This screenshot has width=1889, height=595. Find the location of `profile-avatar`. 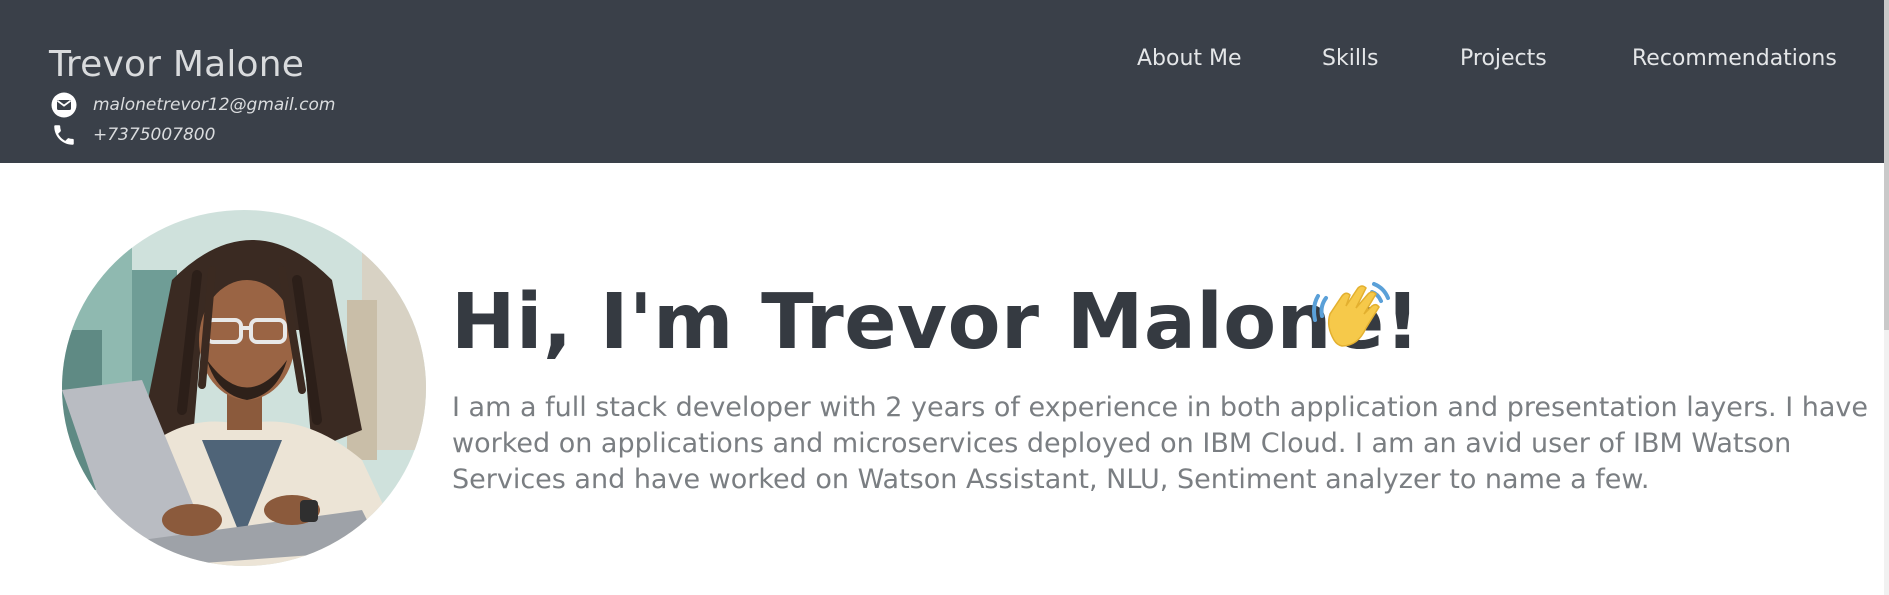

profile-avatar is located at coordinates (244, 388).